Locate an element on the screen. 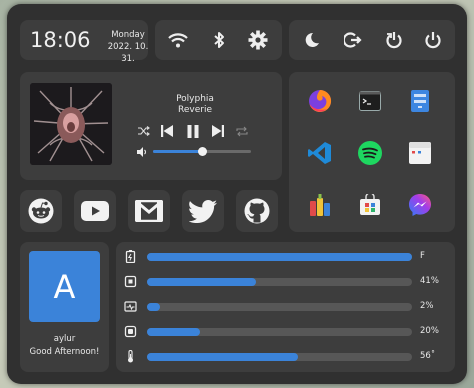  pause-icon is located at coordinates (193, 131).